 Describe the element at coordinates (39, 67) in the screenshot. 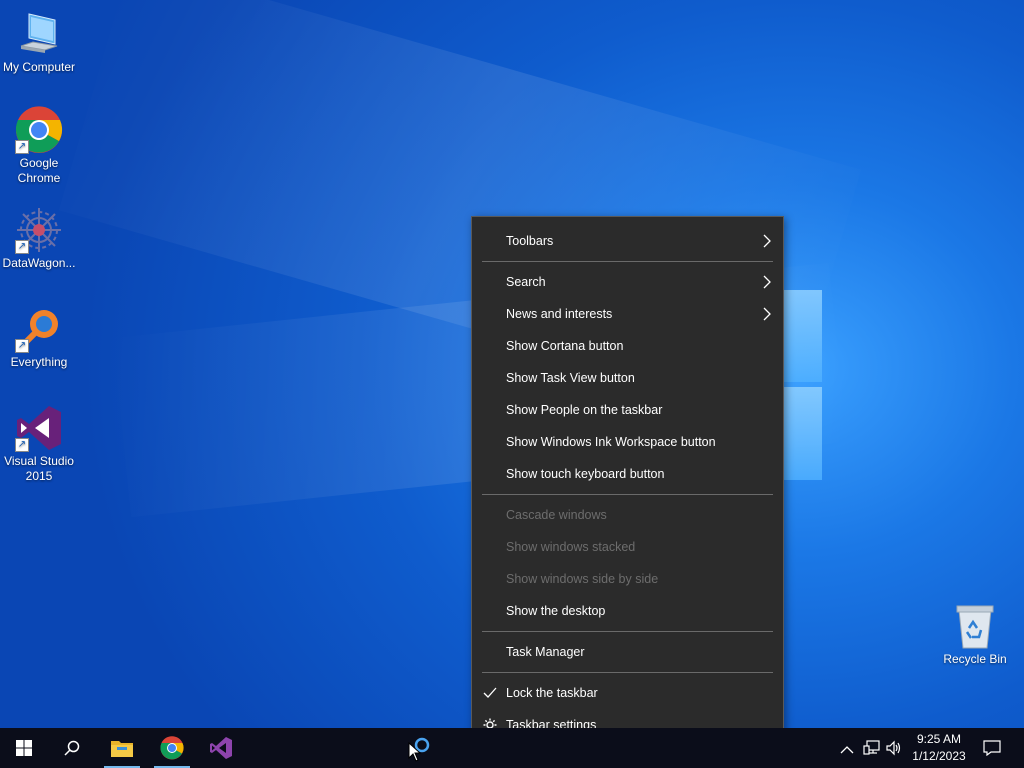

I see `desktop-icon-label: My Computer` at that location.